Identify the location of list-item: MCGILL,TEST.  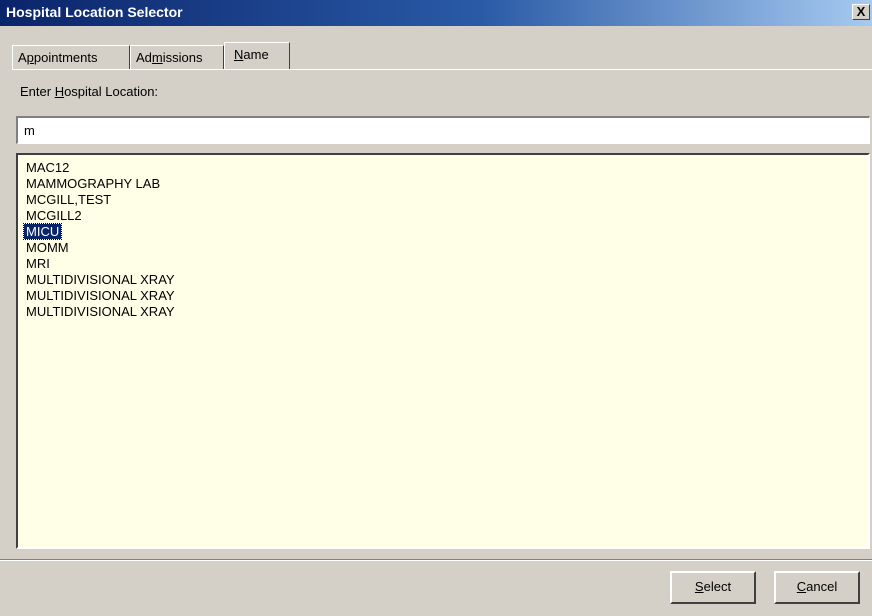
(443, 200).